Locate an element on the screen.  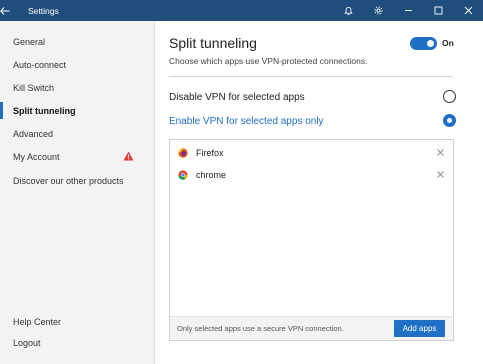
radio-disable-vpn is located at coordinates (449, 96).